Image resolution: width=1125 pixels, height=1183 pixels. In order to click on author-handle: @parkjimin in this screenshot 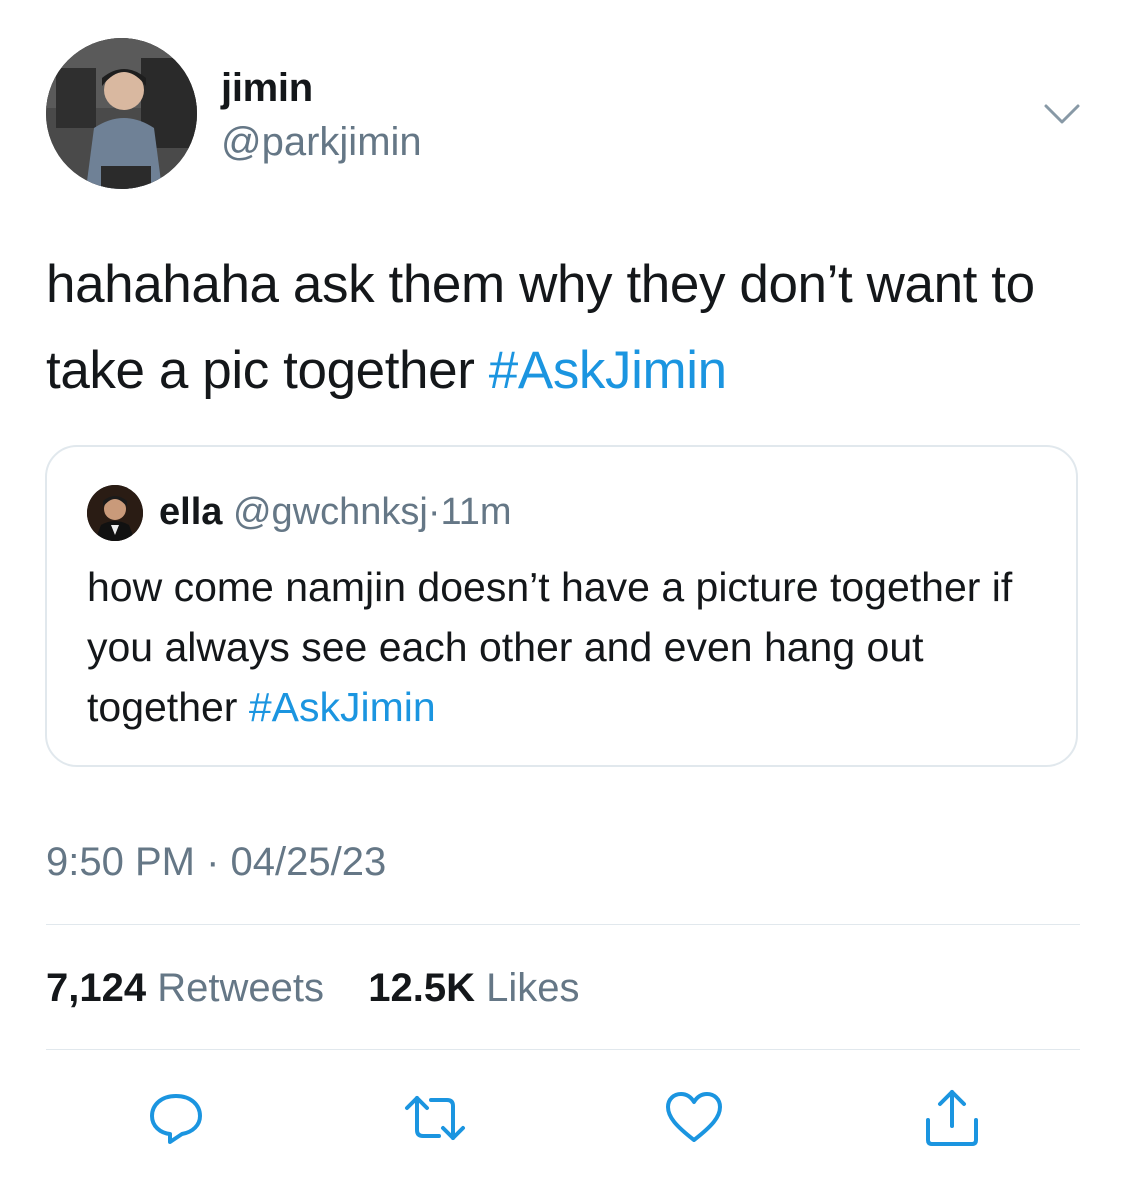, I will do `click(321, 142)`.